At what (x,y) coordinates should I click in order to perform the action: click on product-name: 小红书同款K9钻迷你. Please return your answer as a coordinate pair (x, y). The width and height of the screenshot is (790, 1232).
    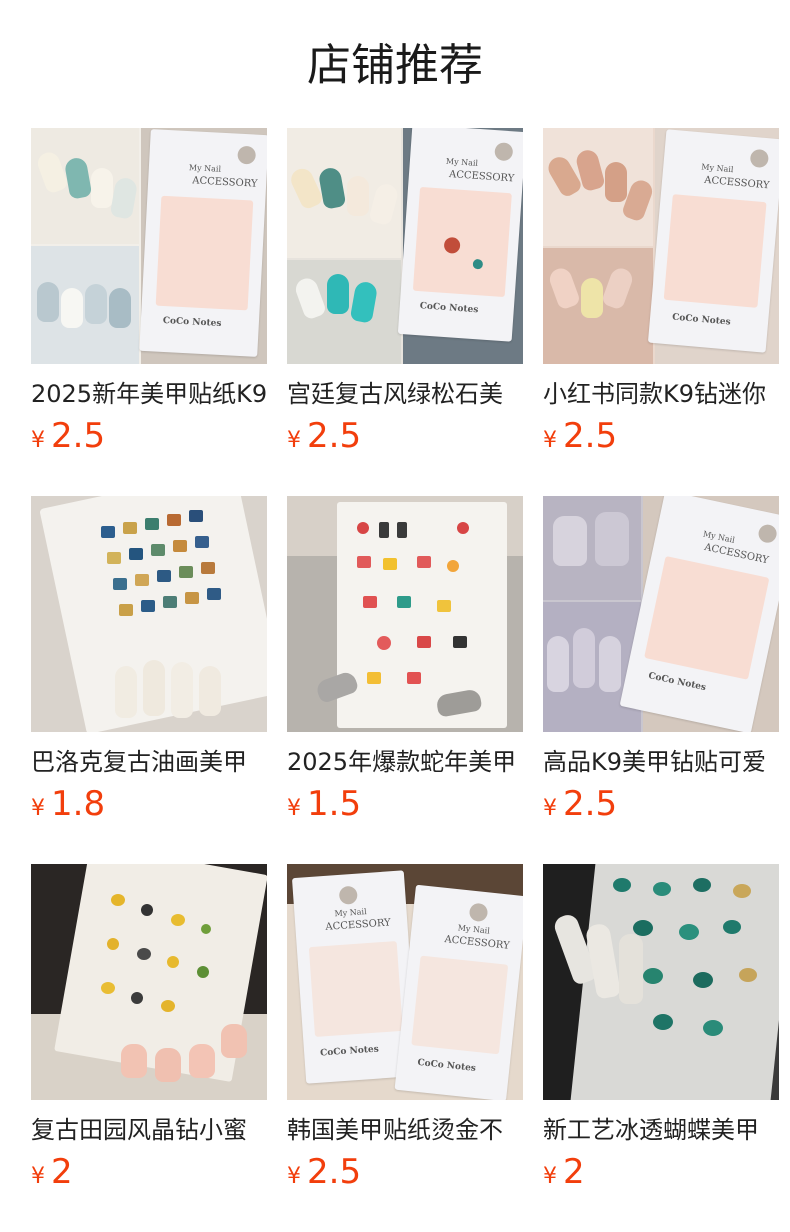
    Looking at the image, I should click on (661, 394).